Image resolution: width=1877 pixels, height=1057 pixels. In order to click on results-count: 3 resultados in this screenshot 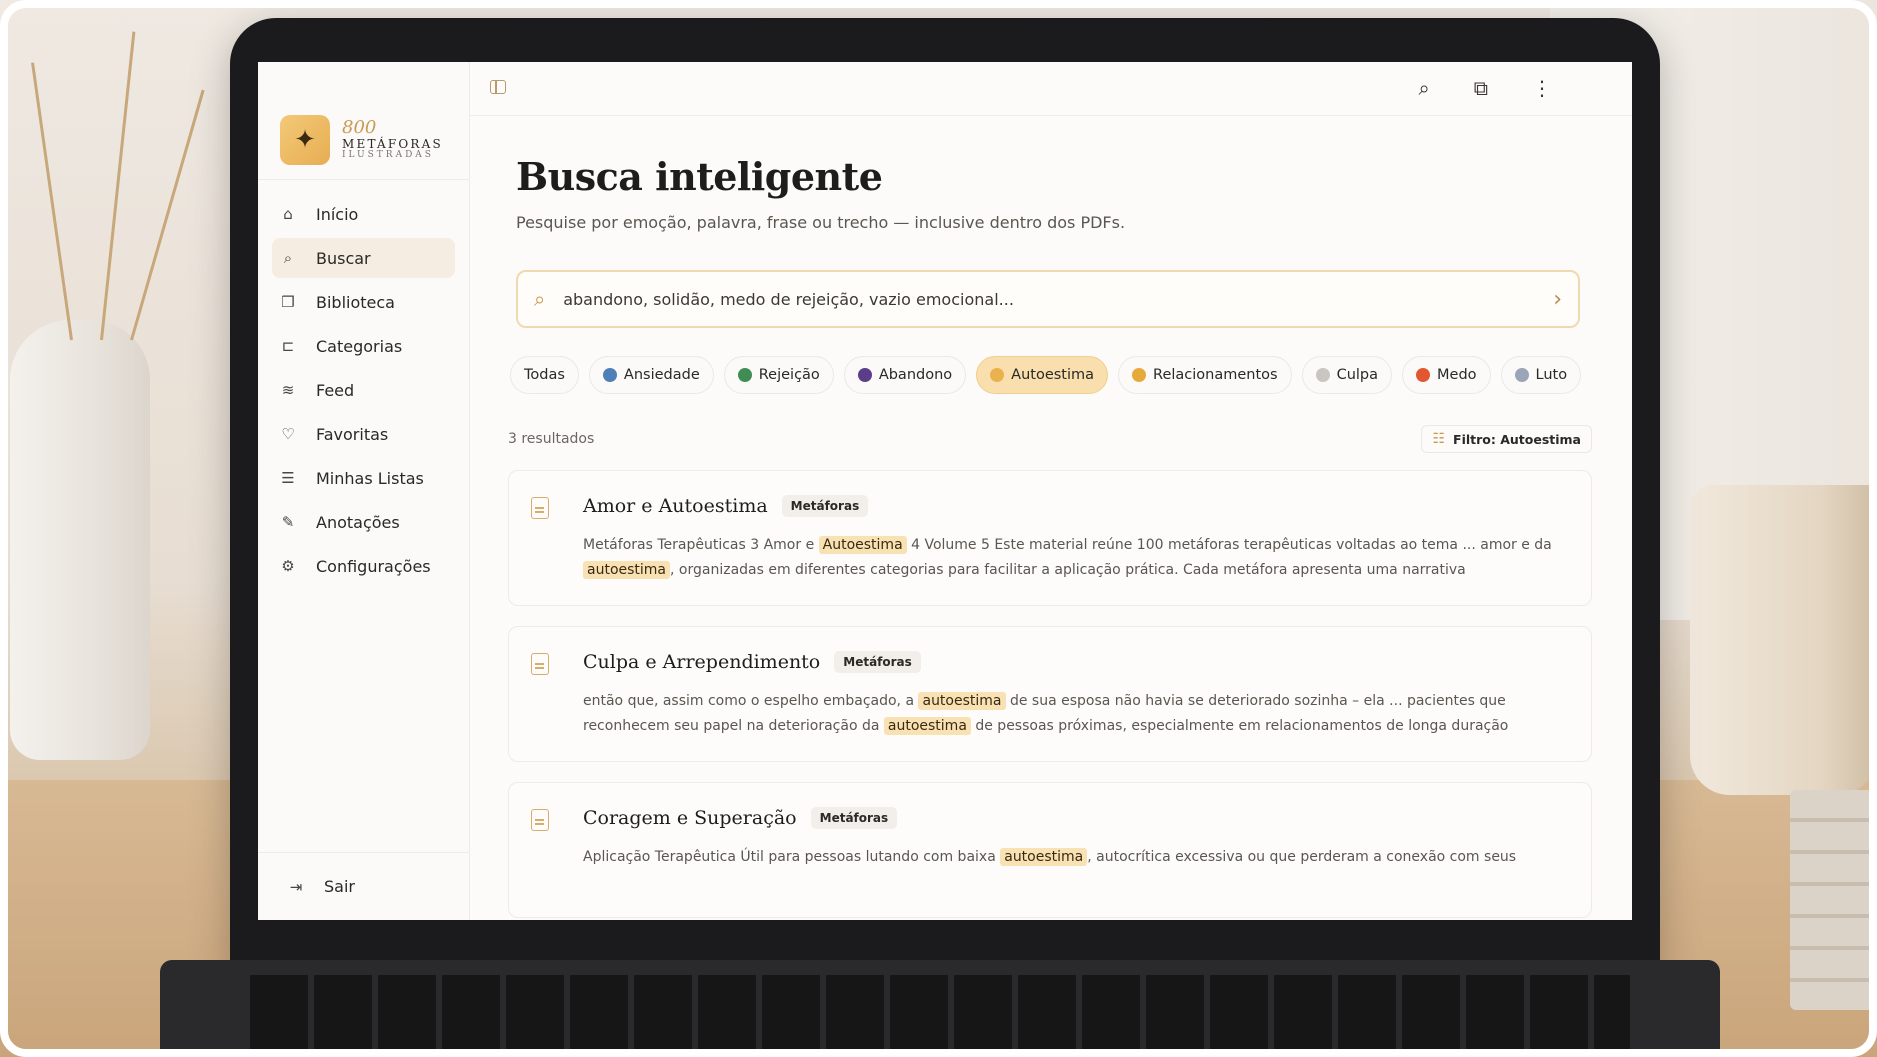, I will do `click(551, 439)`.